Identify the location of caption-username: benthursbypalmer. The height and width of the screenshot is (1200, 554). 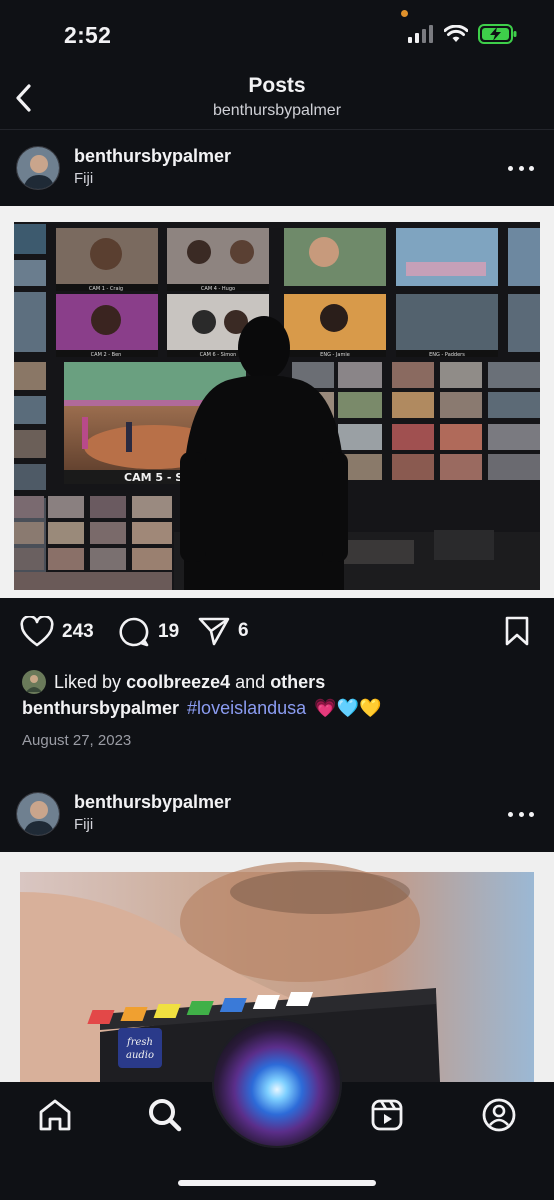
(100, 708).